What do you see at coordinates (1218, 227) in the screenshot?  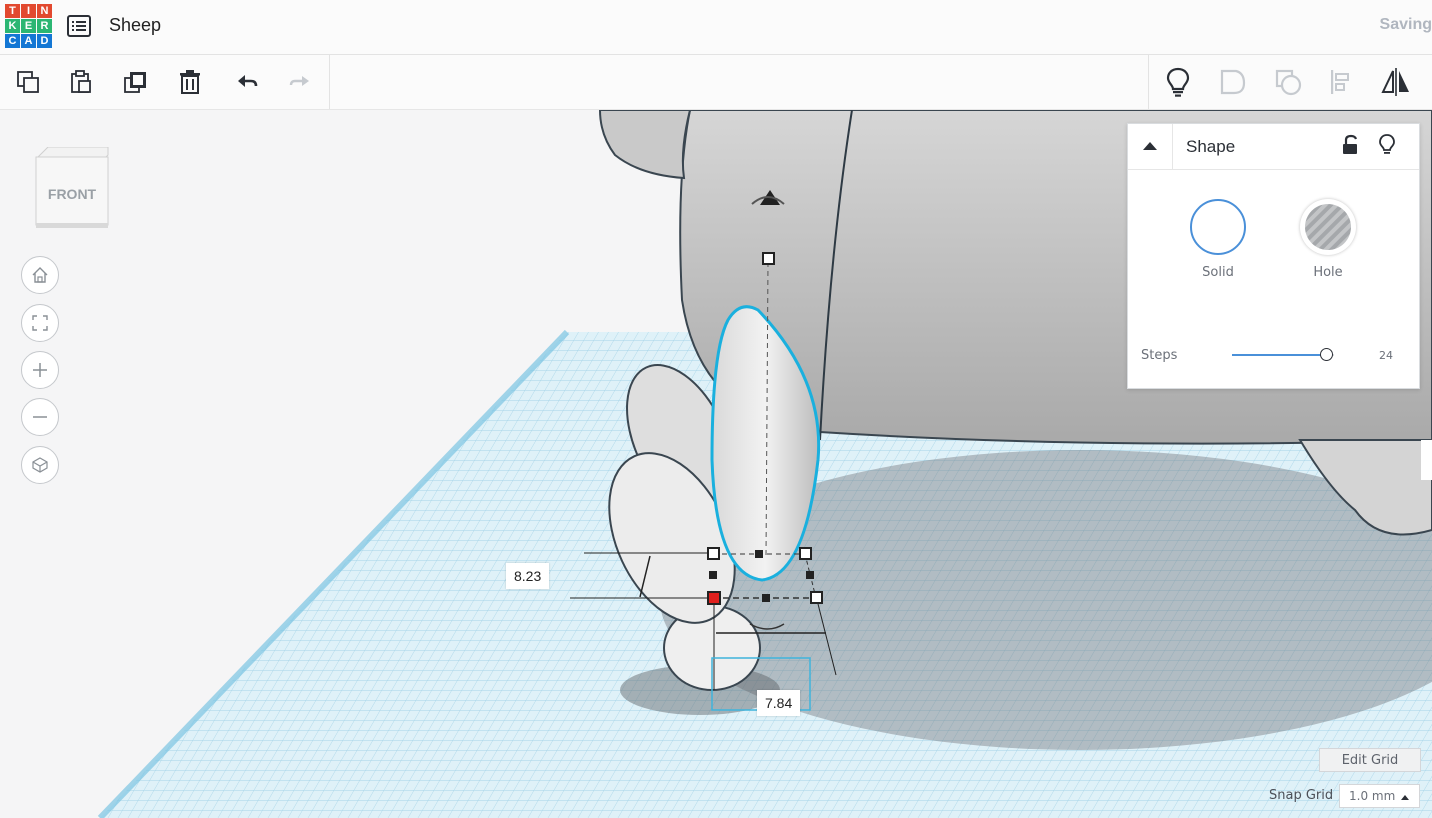 I see `solid-option` at bounding box center [1218, 227].